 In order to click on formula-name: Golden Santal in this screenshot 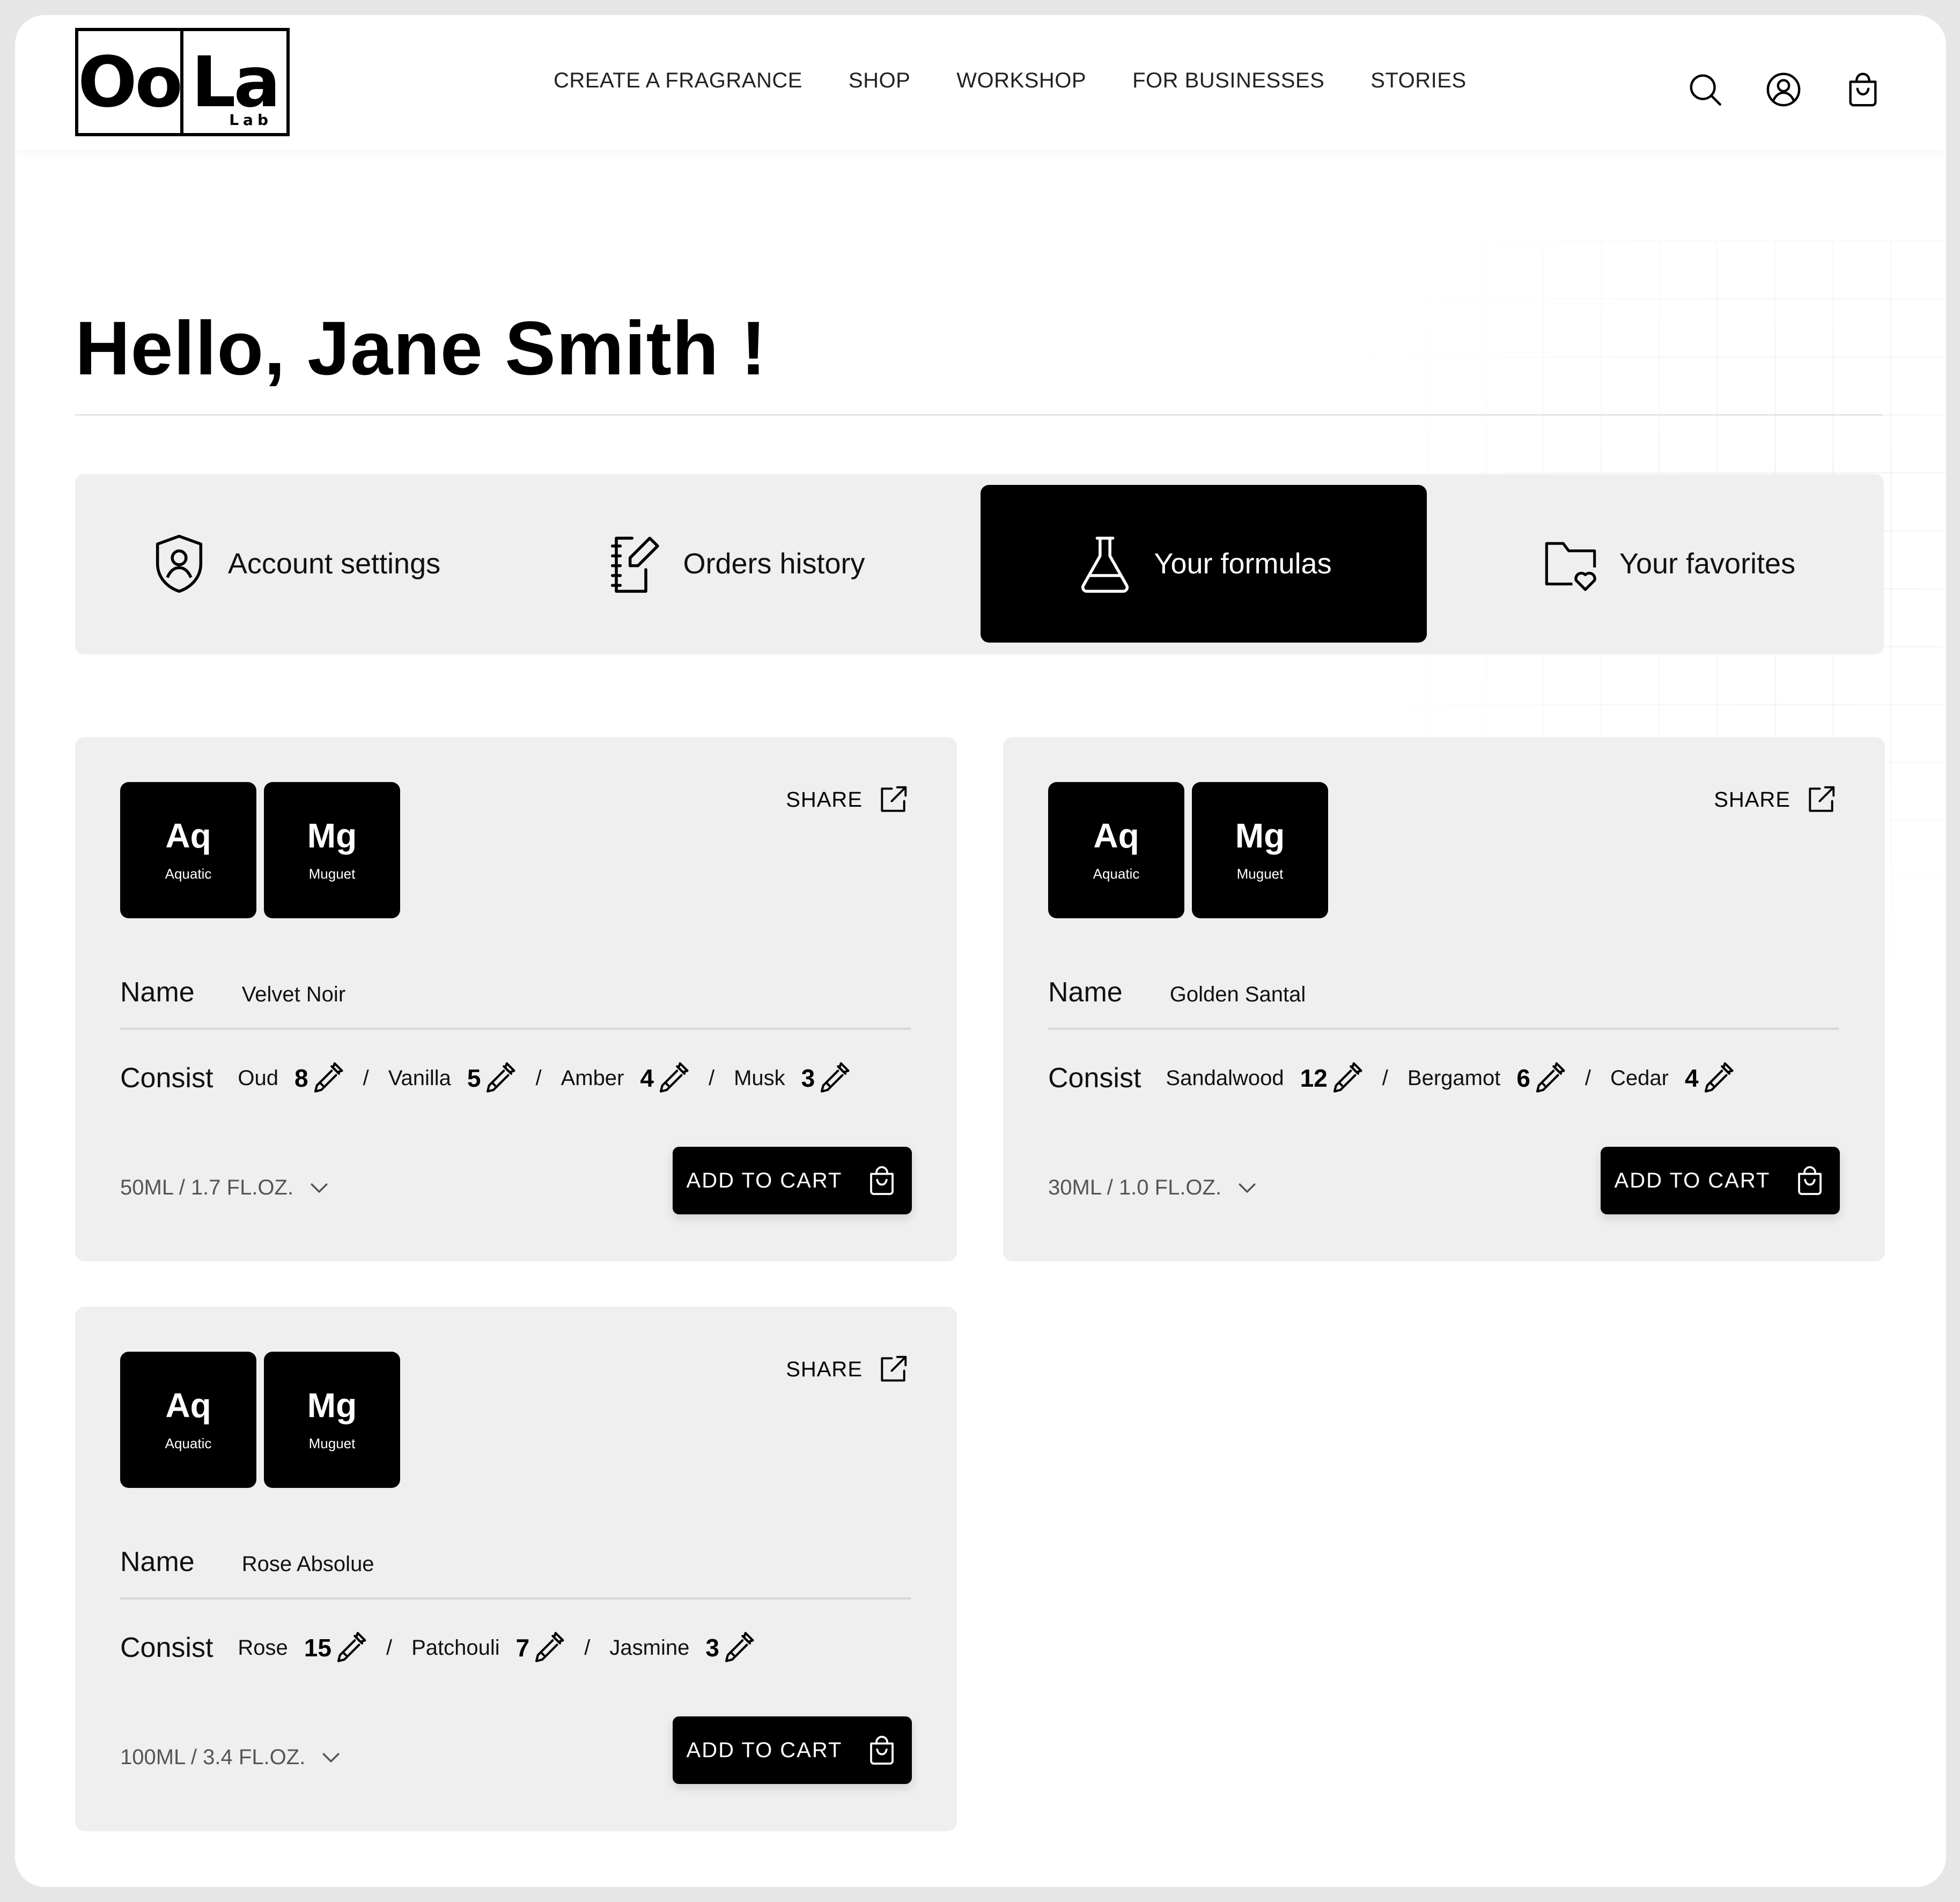, I will do `click(1237, 994)`.